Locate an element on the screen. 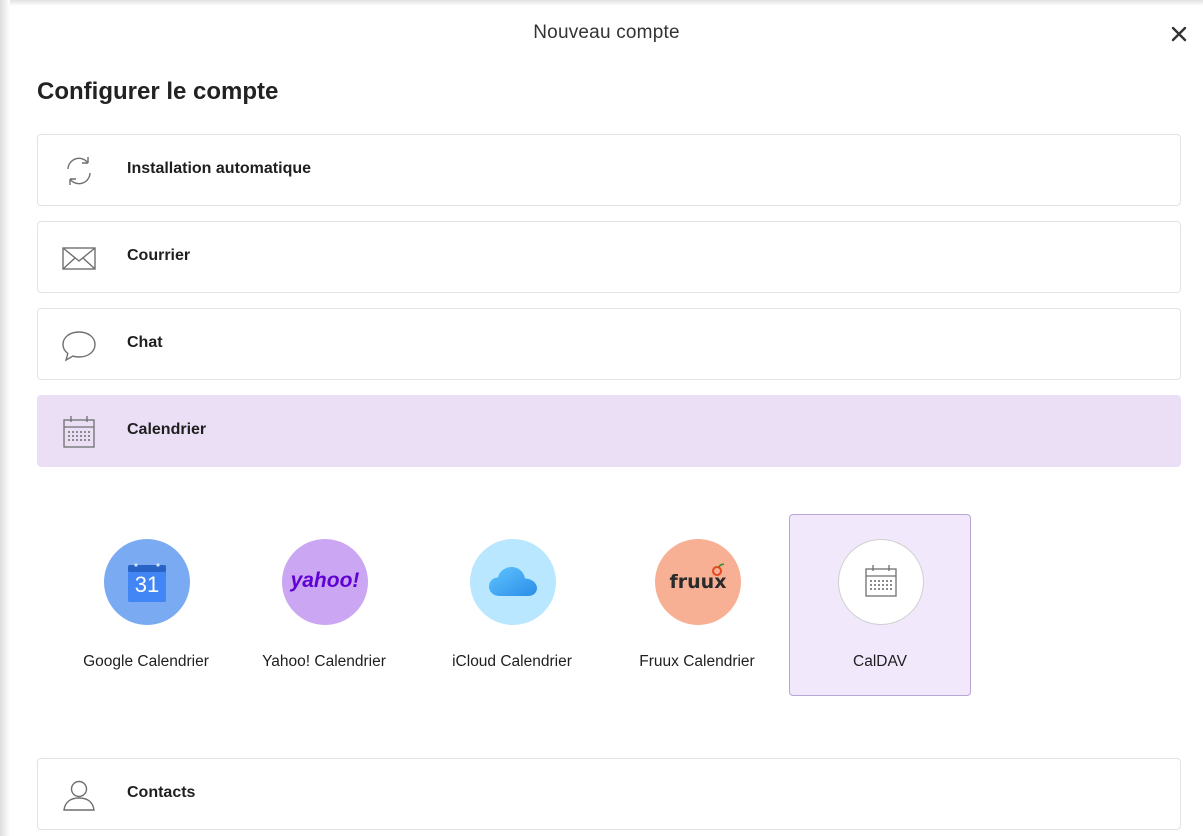 This screenshot has width=1203, height=836. option-label: Chat is located at coordinates (145, 342).